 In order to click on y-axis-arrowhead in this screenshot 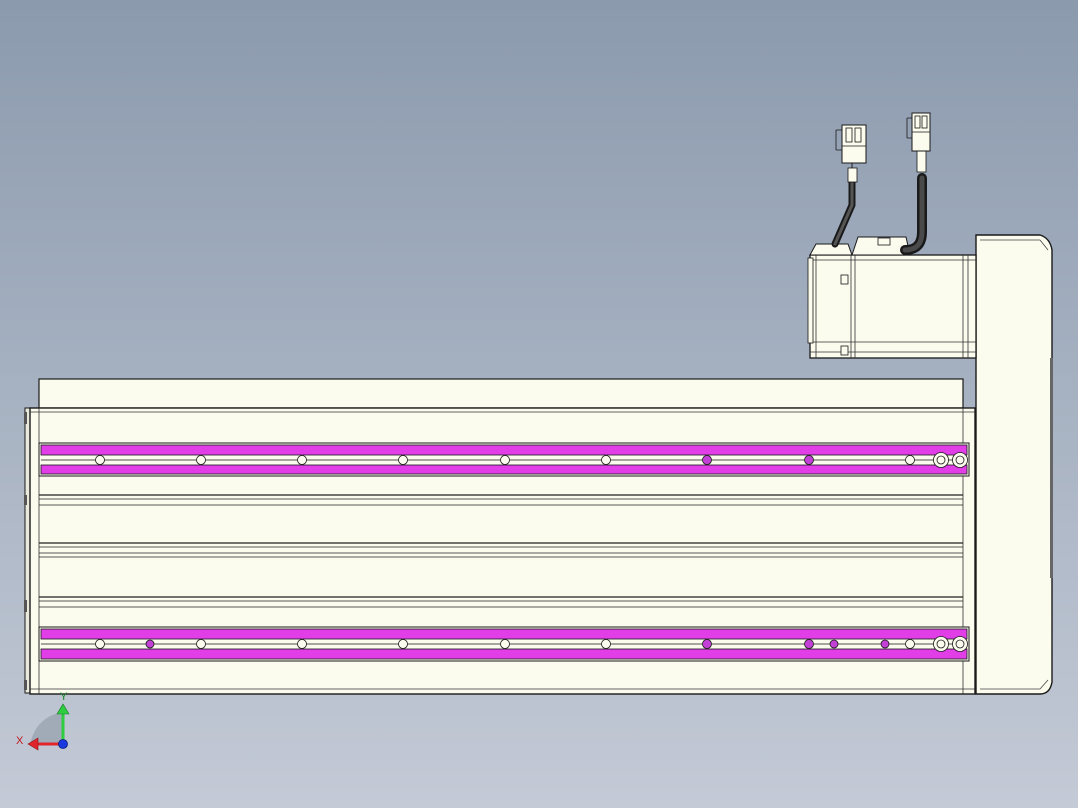, I will do `click(63, 709)`.